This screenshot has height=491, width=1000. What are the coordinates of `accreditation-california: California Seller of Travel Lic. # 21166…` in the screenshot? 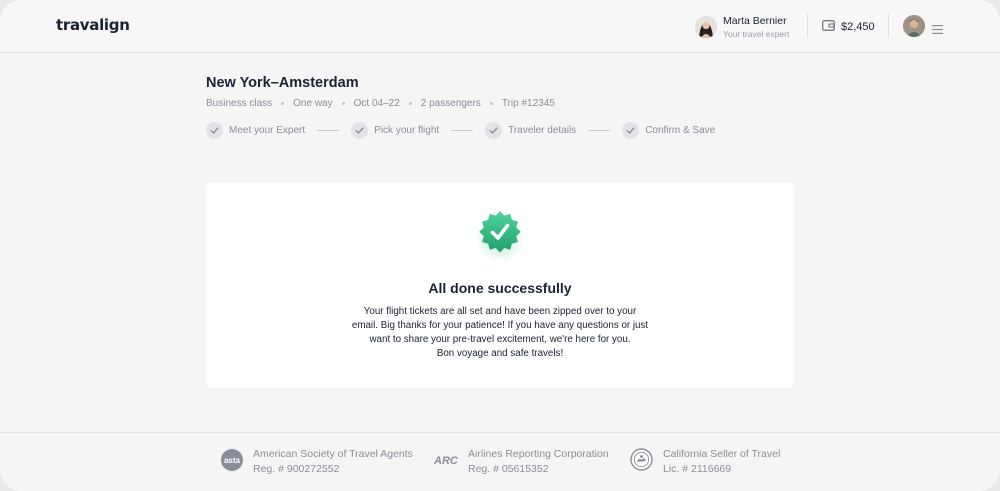 It's located at (705, 462).